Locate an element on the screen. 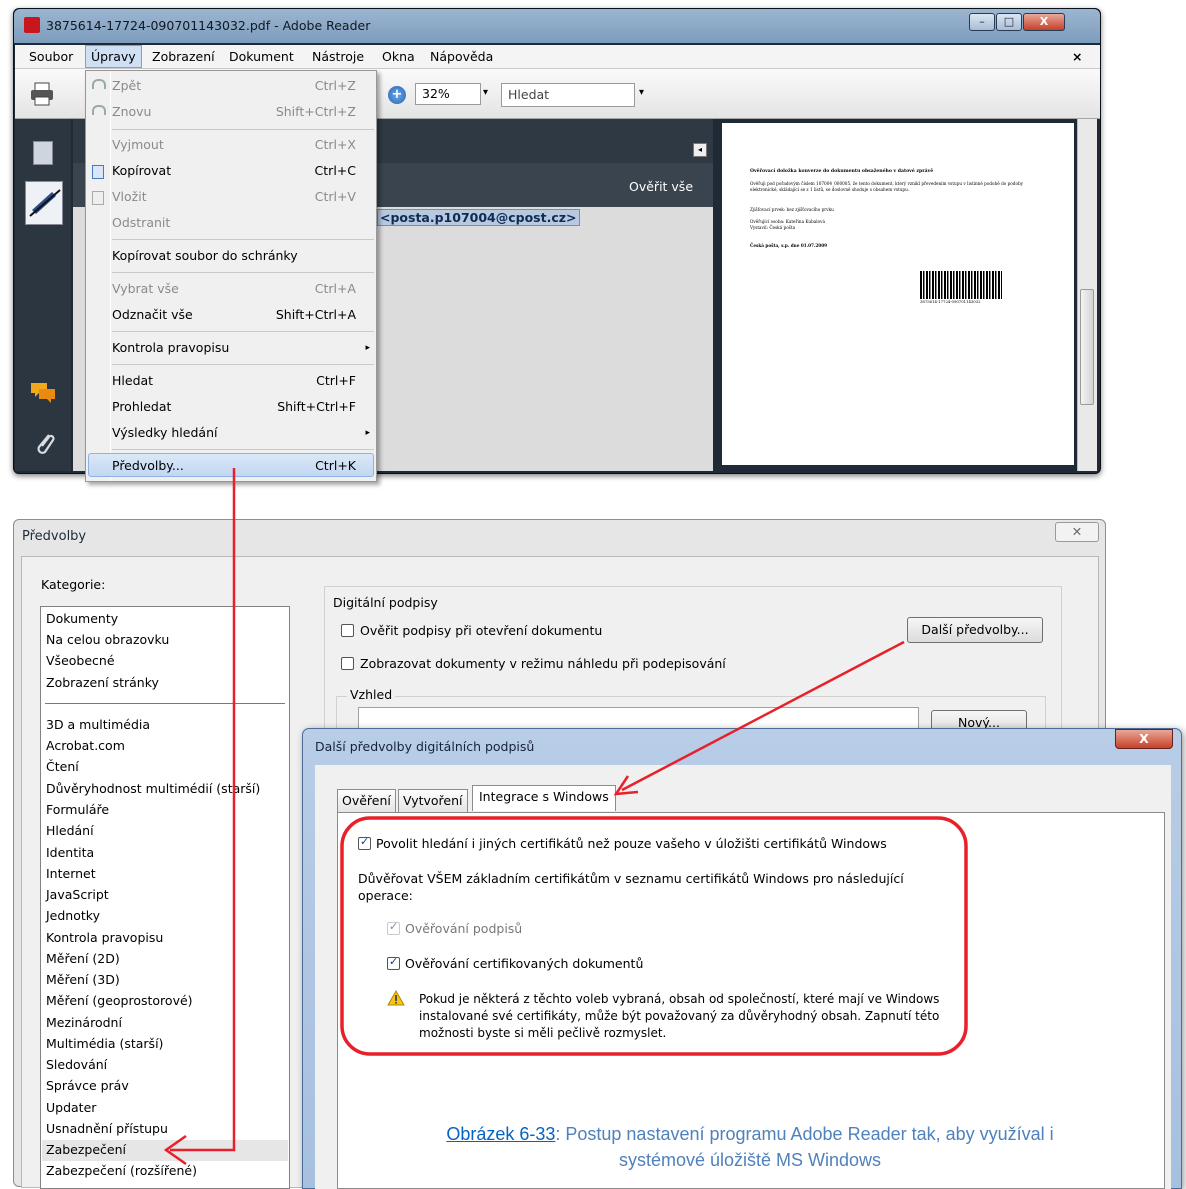  annotation-arrowhead is located at coordinates (626, 785).